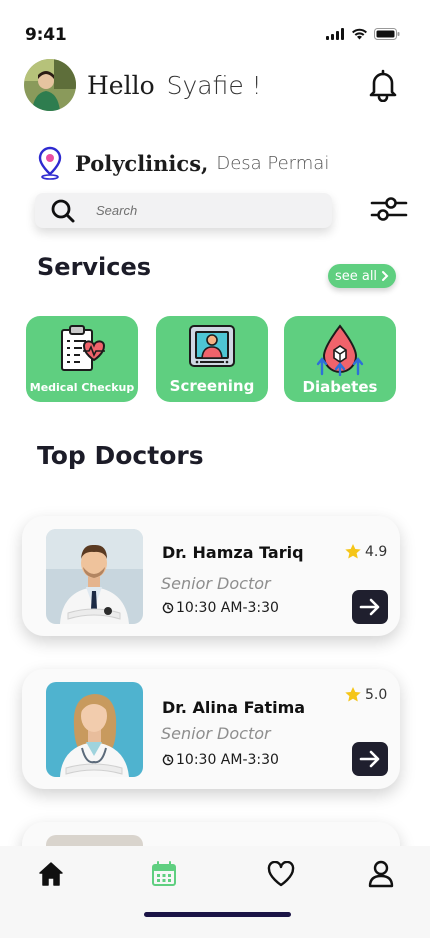 The width and height of the screenshot is (430, 938). What do you see at coordinates (340, 350) in the screenshot?
I see `blood-drop-icon` at bounding box center [340, 350].